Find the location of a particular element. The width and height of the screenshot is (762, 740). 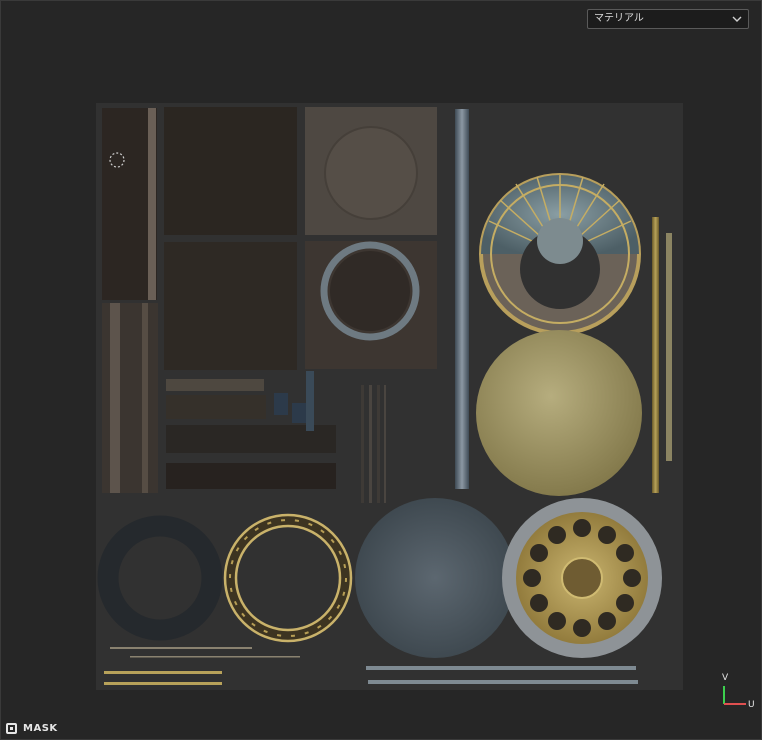

chevron-down-icon is located at coordinates (737, 19).